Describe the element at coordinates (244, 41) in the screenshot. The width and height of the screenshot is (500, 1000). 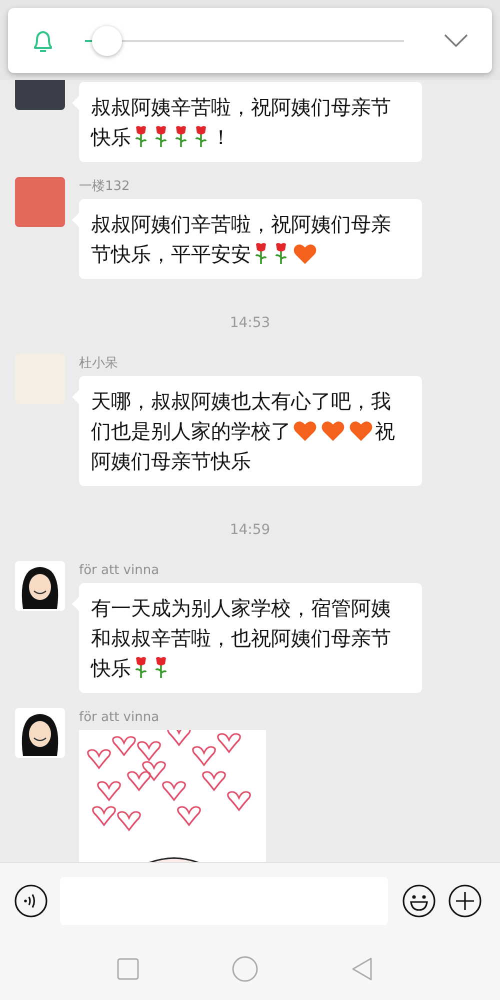
I see `volume-slider` at that location.